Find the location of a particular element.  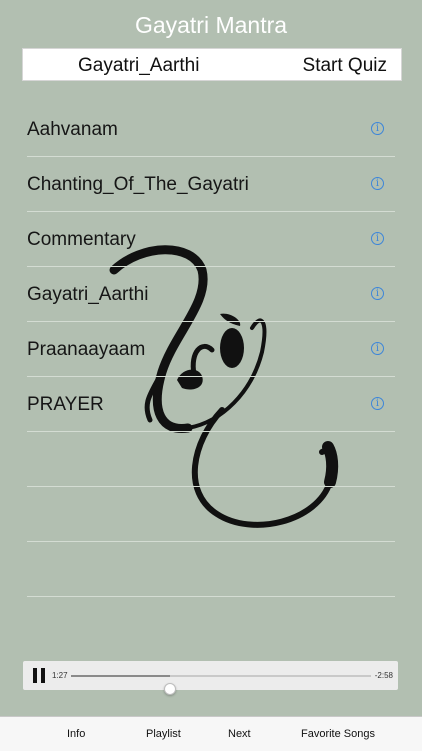

remaining-time: -2:58 is located at coordinates (383, 675).